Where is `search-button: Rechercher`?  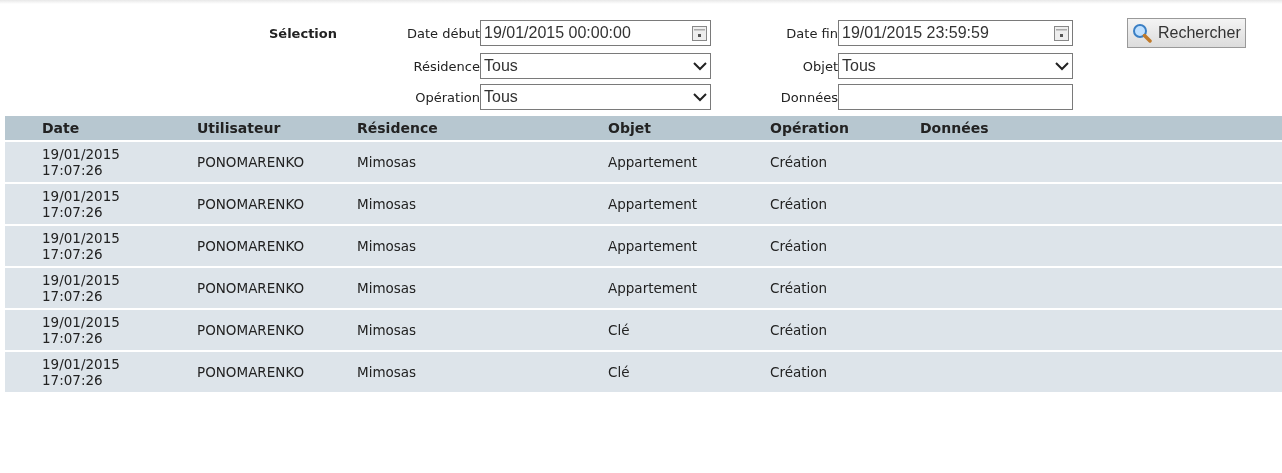 search-button: Rechercher is located at coordinates (1186, 33).